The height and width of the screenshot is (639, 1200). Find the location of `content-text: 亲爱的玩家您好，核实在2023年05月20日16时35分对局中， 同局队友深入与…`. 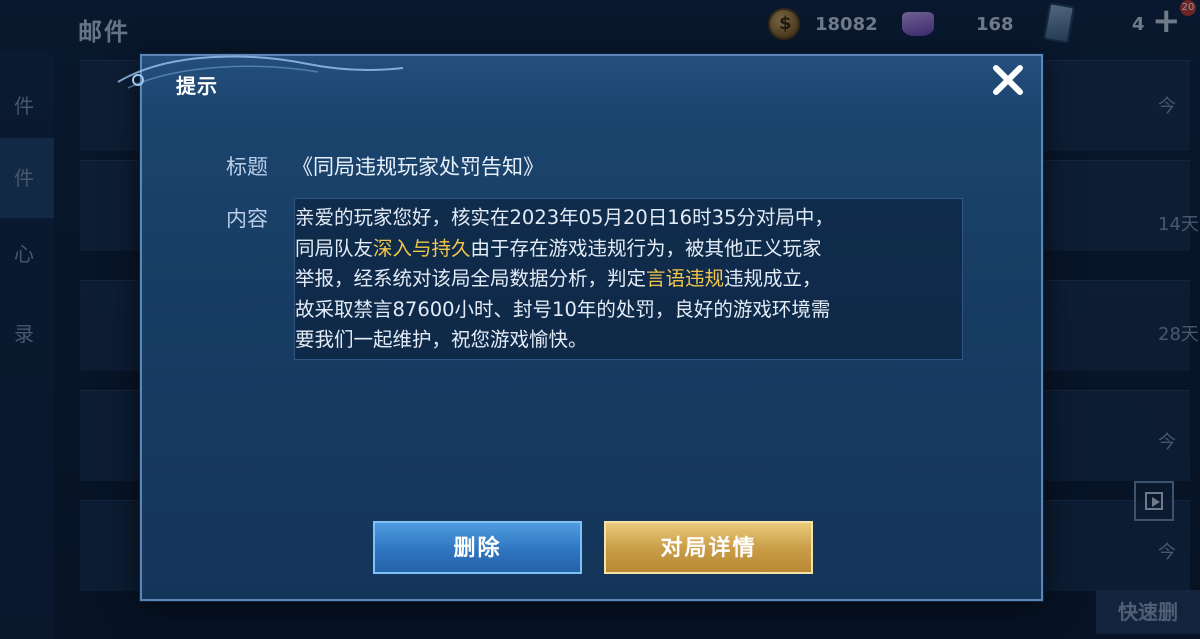

content-text: 亲爱的玩家您好，核实在2023年05月20日16时35分对局中， 同局队友深入与… is located at coordinates (625, 279).